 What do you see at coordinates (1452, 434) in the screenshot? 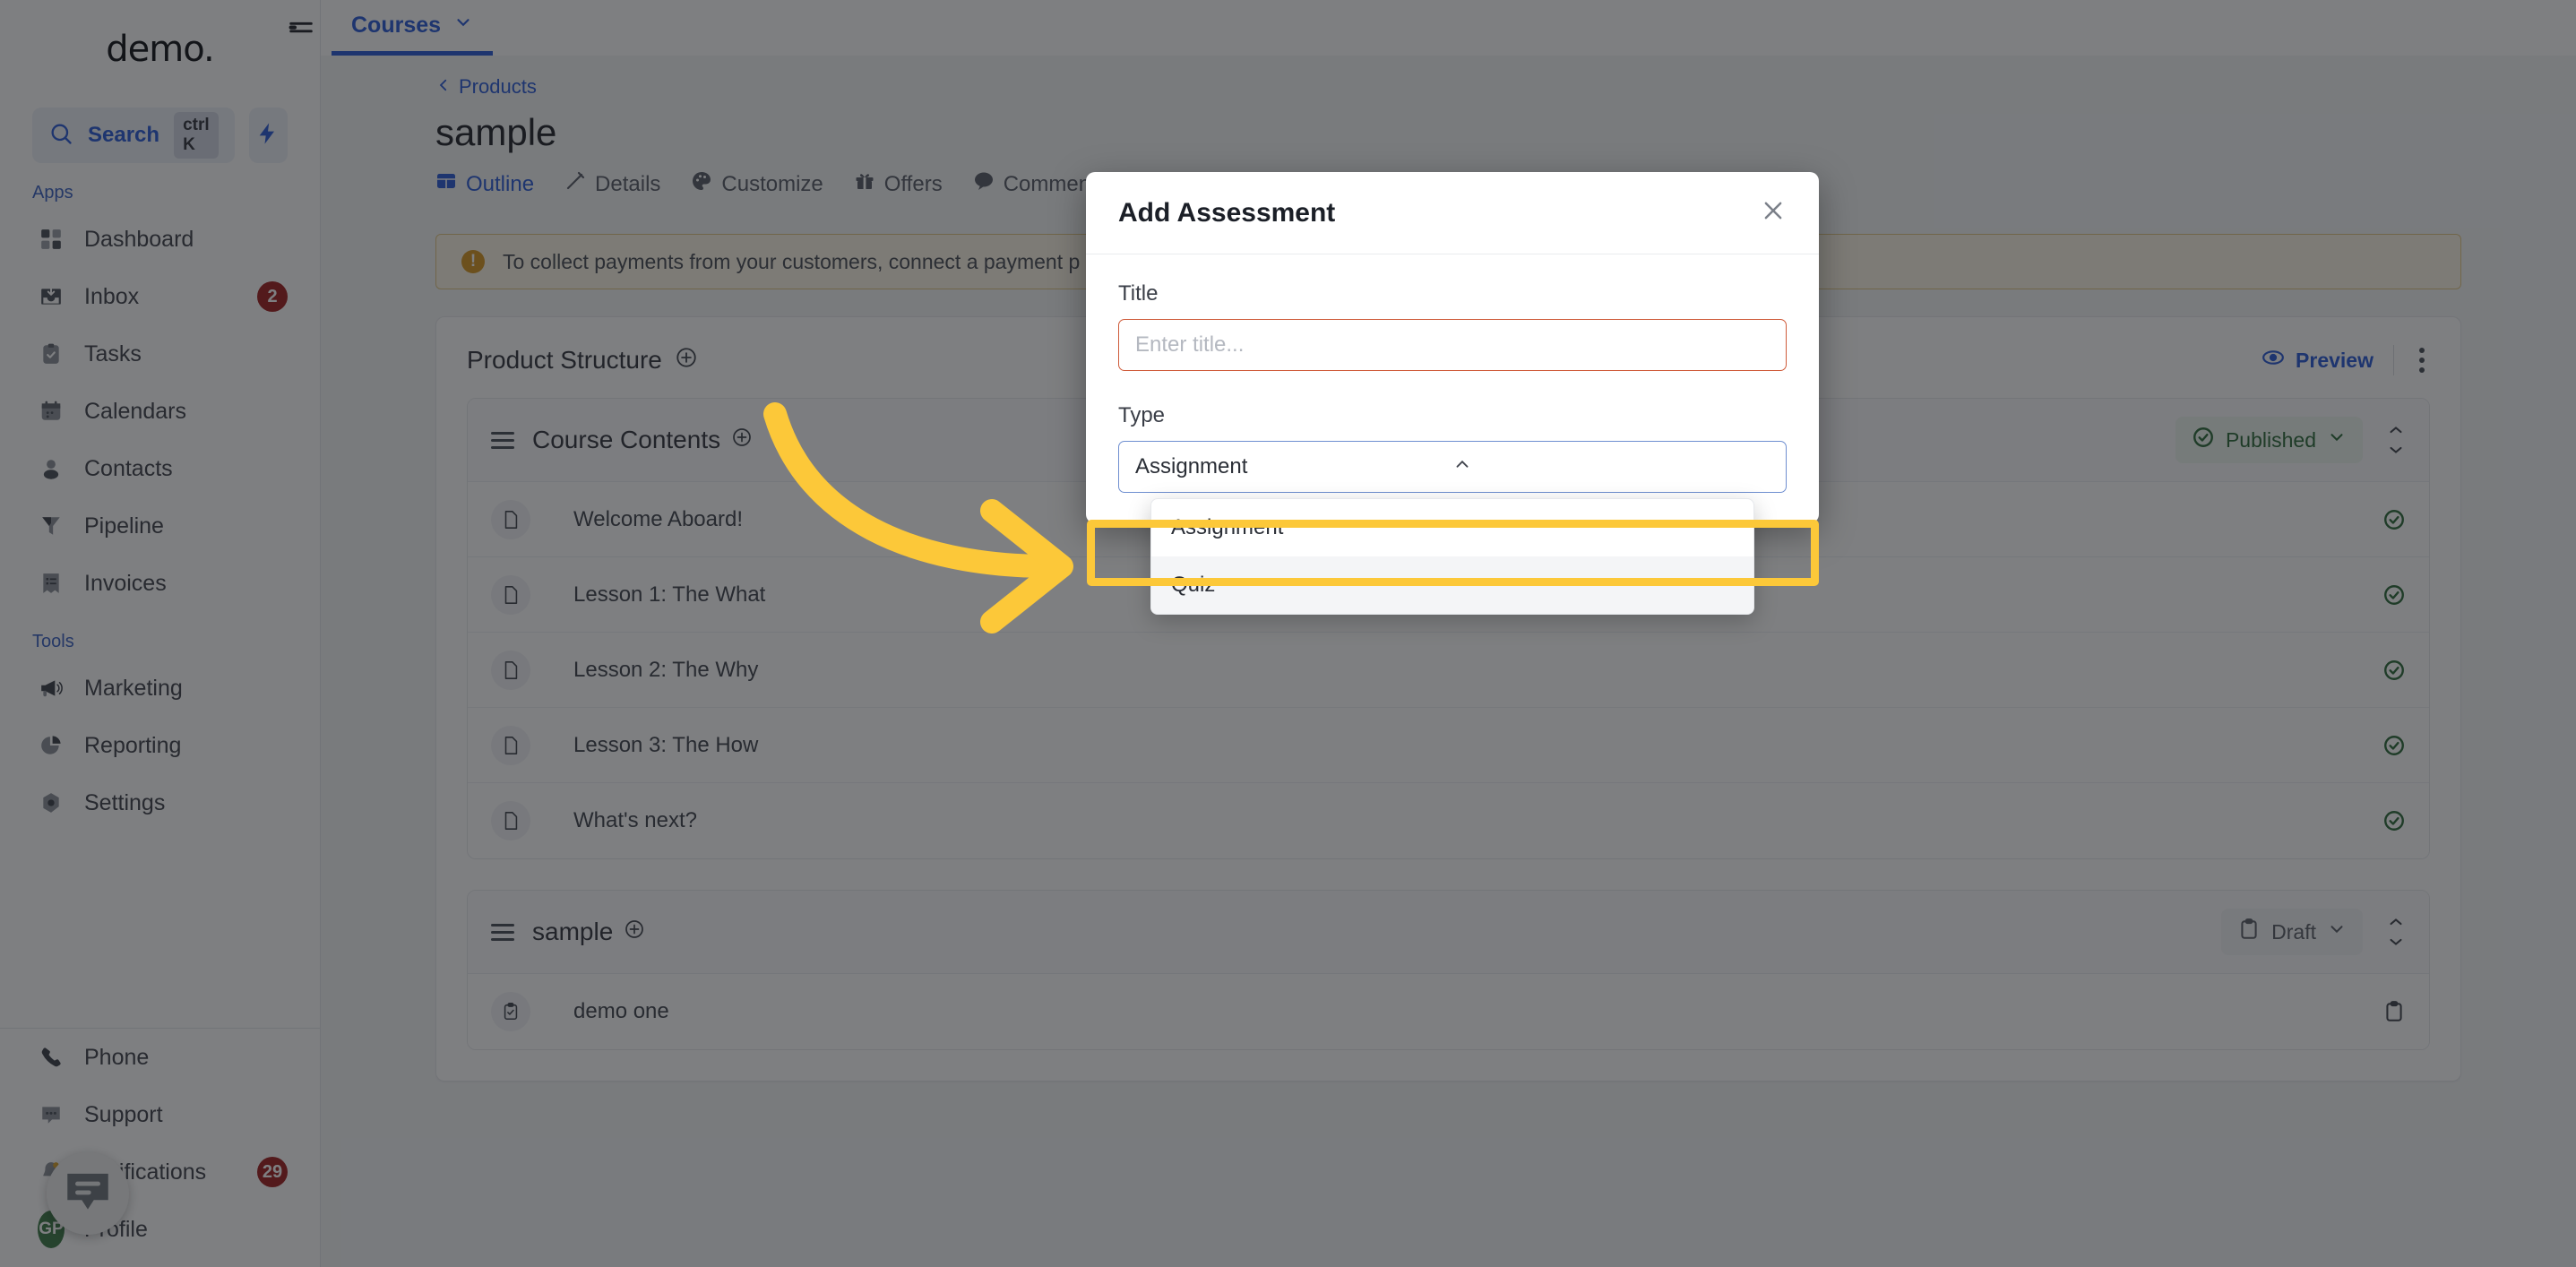
I see `modal-body: Title Type Assignment Assignment Quiz` at bounding box center [1452, 434].